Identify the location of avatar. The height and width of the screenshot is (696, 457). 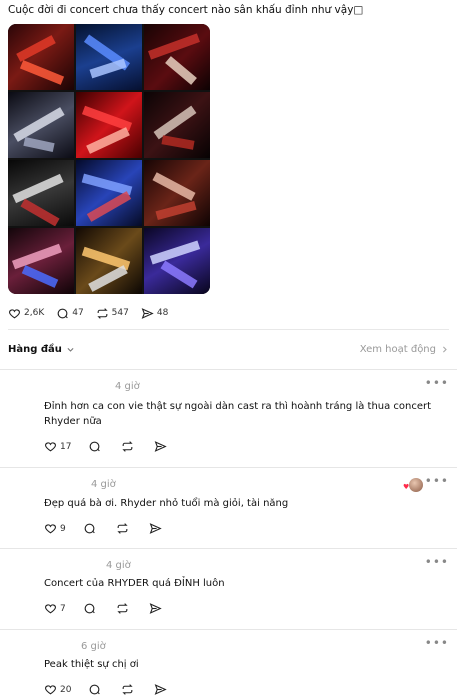
(416, 485).